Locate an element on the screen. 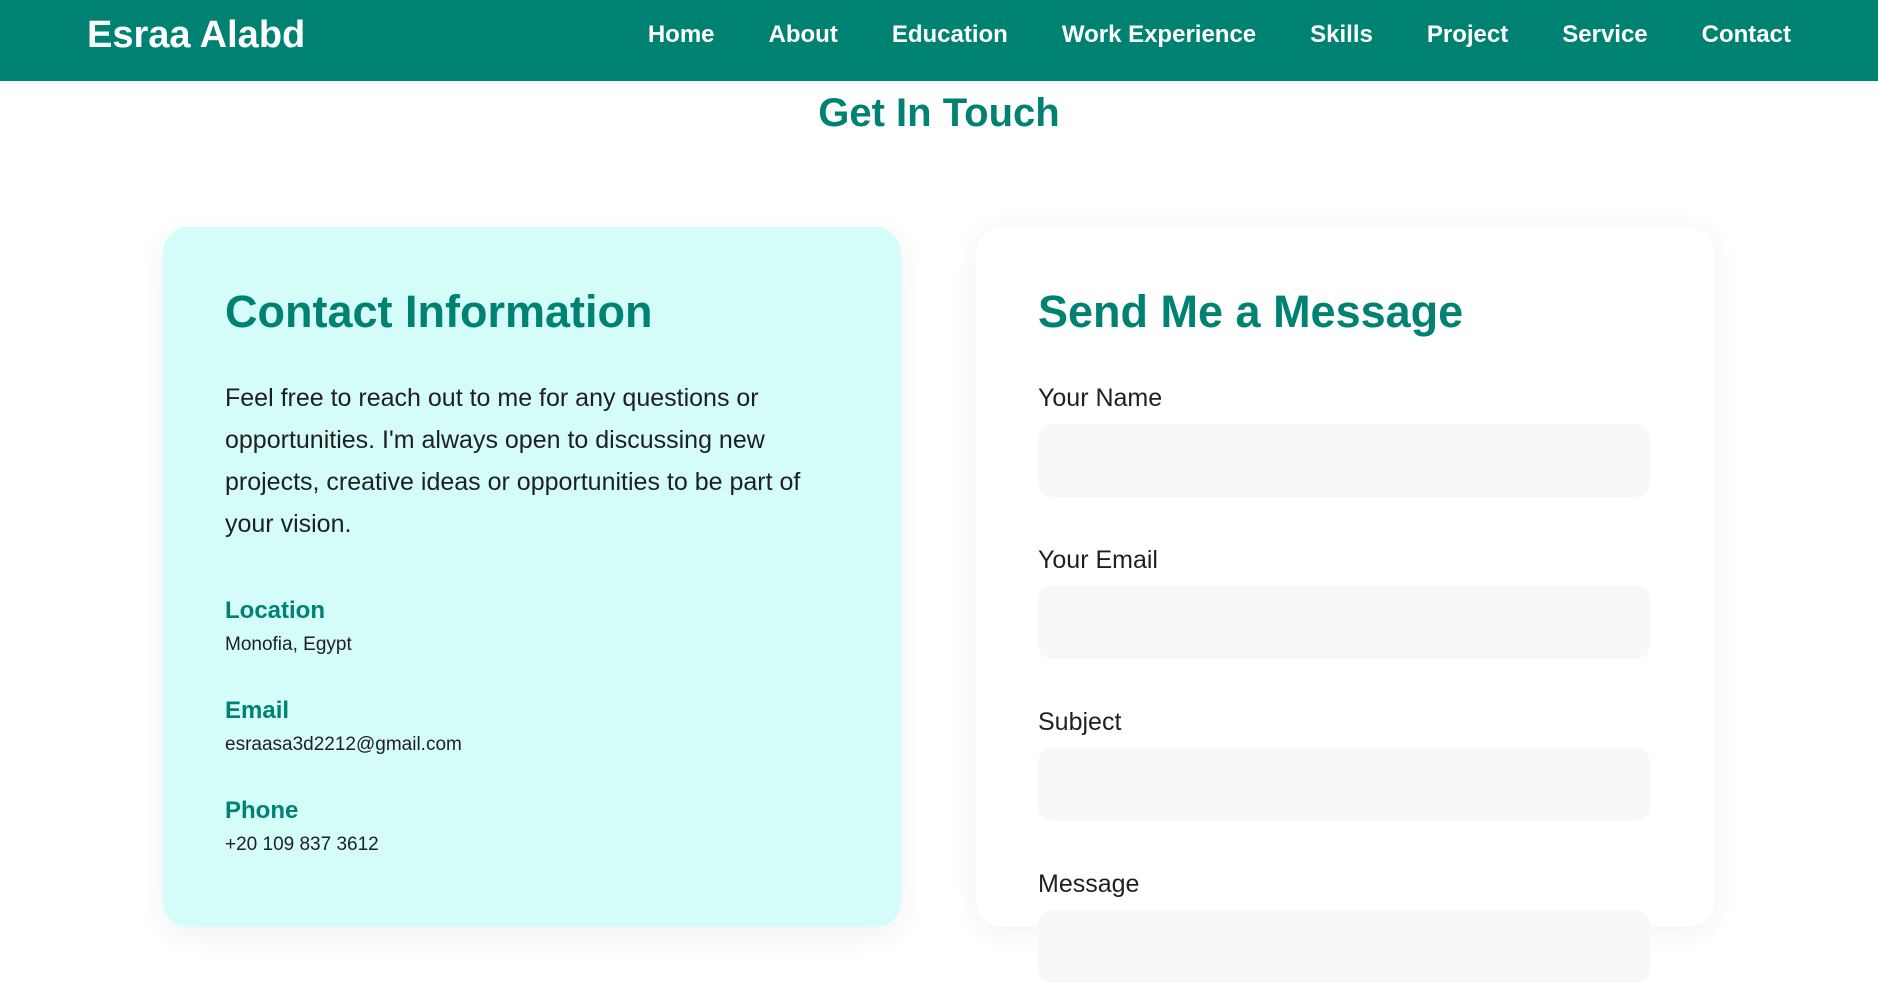 The height and width of the screenshot is (983, 1878). your-email-label: Your Email is located at coordinates (1098, 559).